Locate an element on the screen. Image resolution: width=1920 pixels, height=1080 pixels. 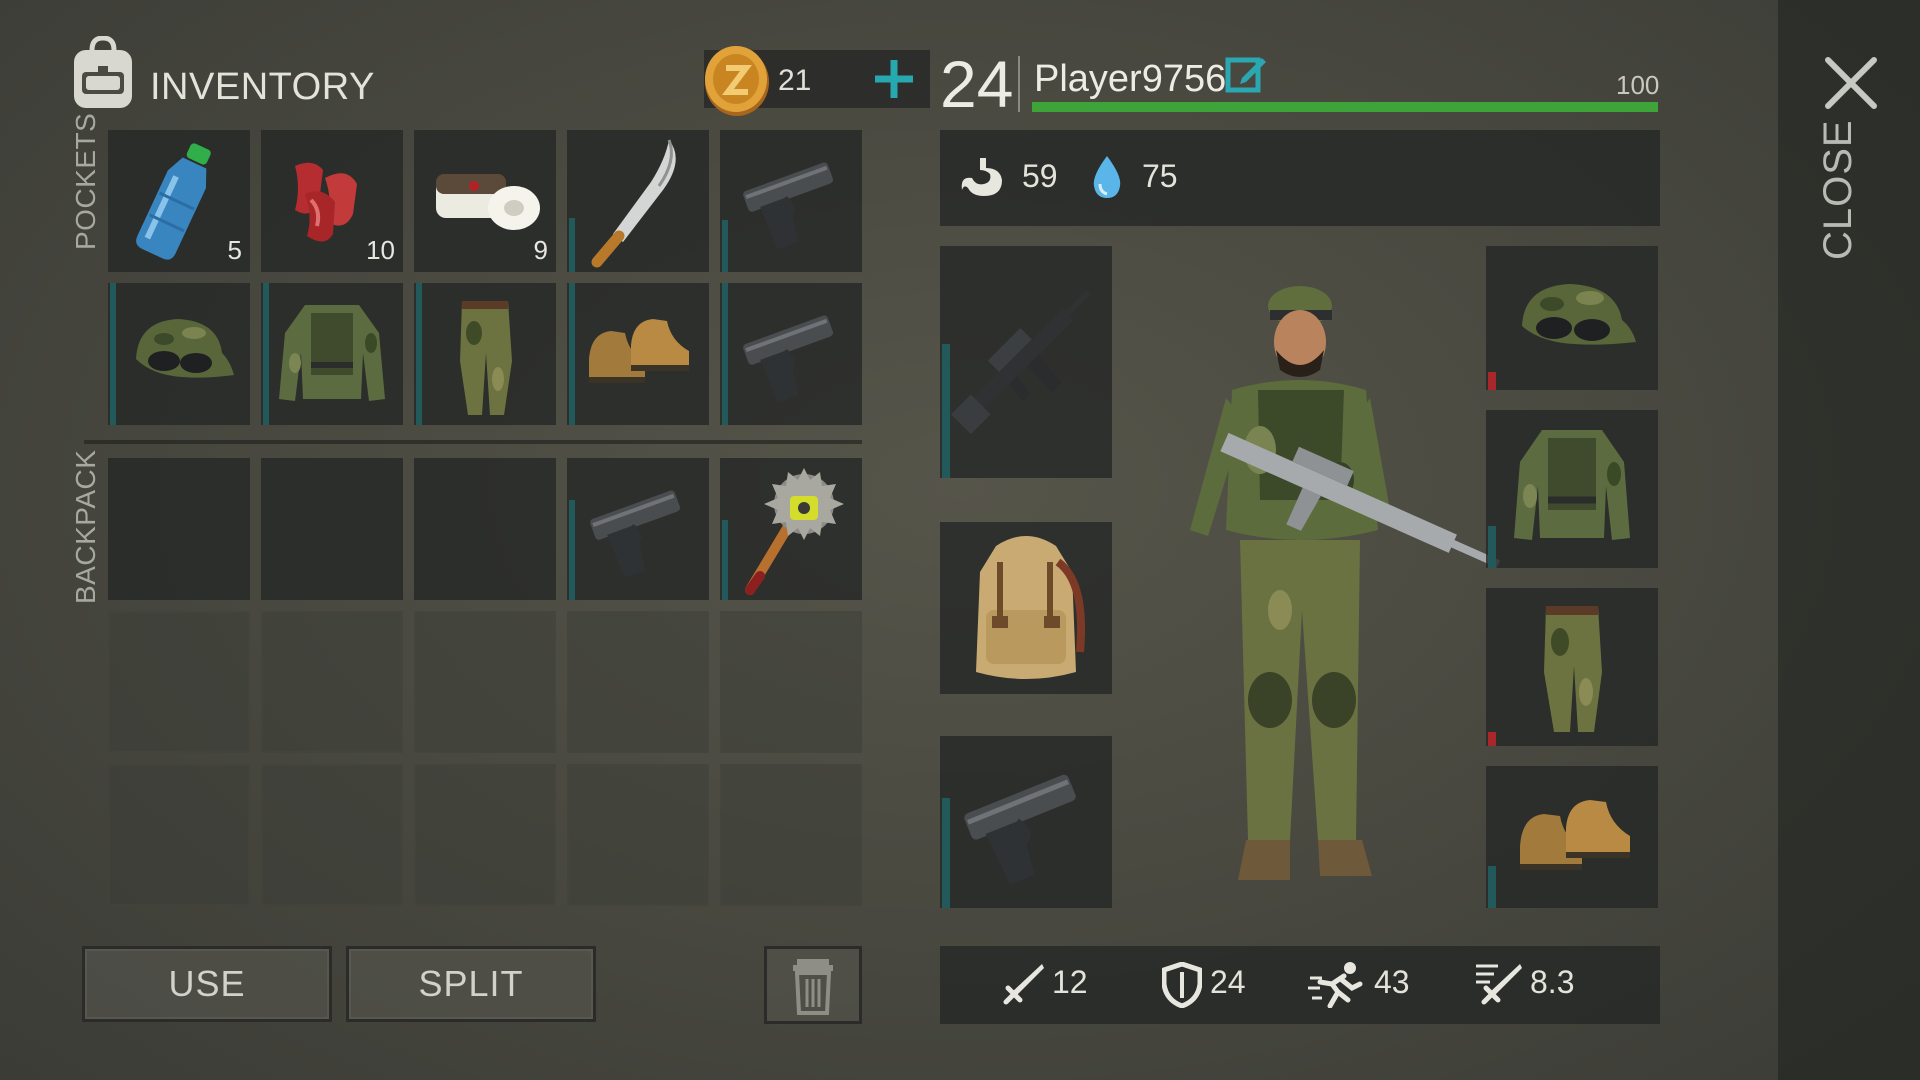
equip-slot-legs is located at coordinates (1572, 667).